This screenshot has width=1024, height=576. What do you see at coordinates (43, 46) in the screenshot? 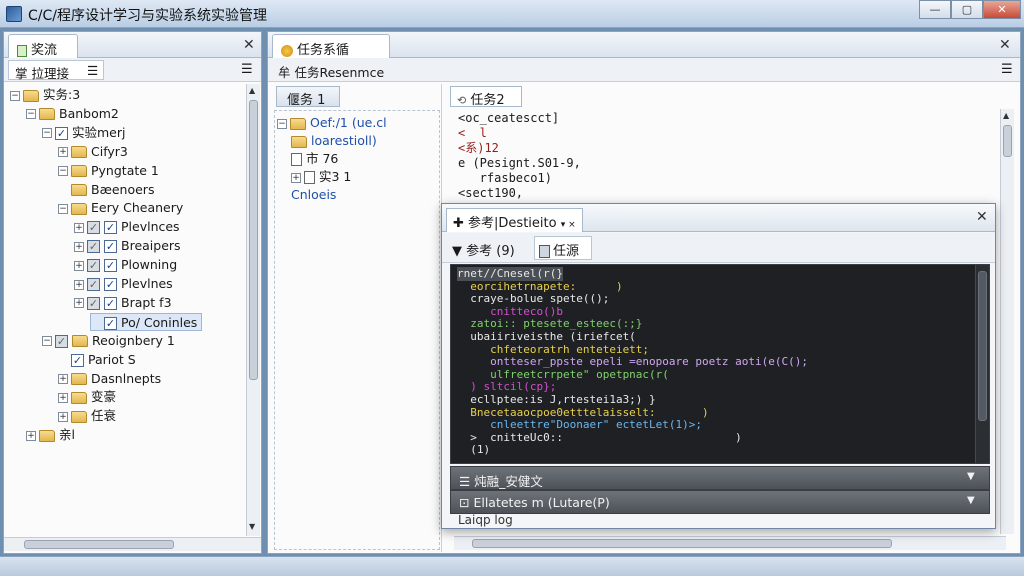
I see `tab-left: 奖流` at bounding box center [43, 46].